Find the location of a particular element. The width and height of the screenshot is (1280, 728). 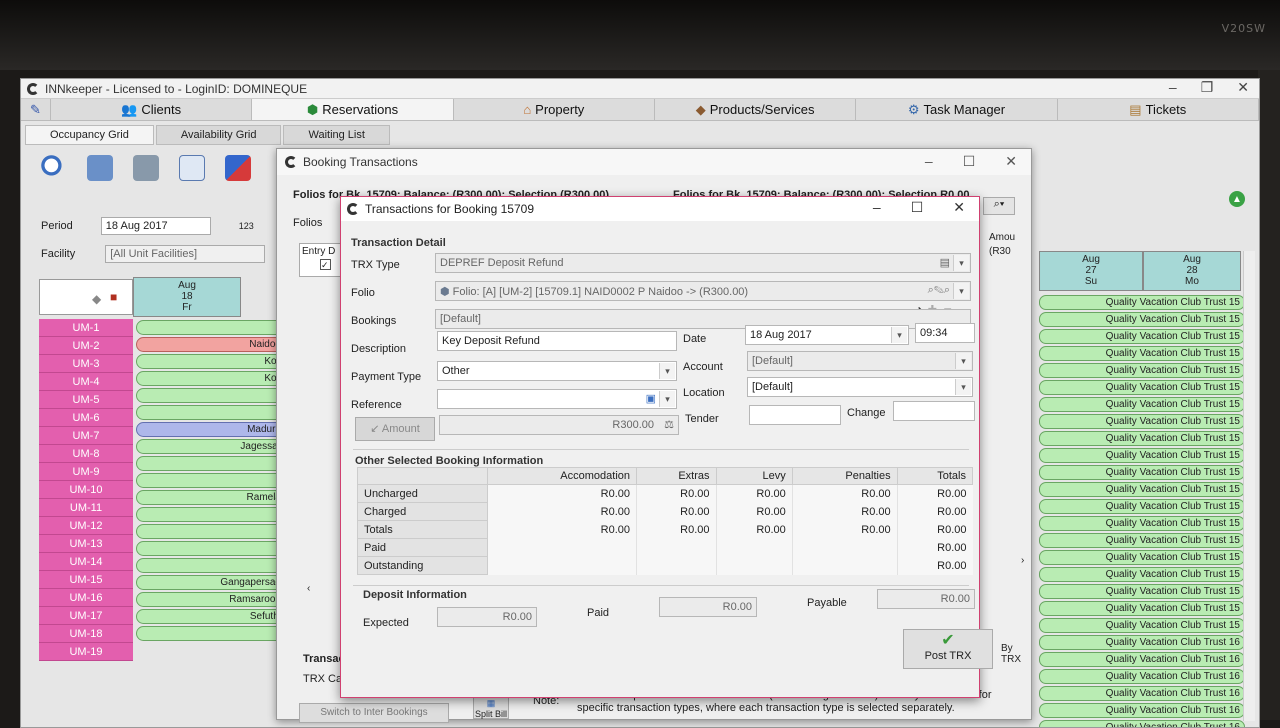

time-input: 09:34 is located at coordinates (945, 333).